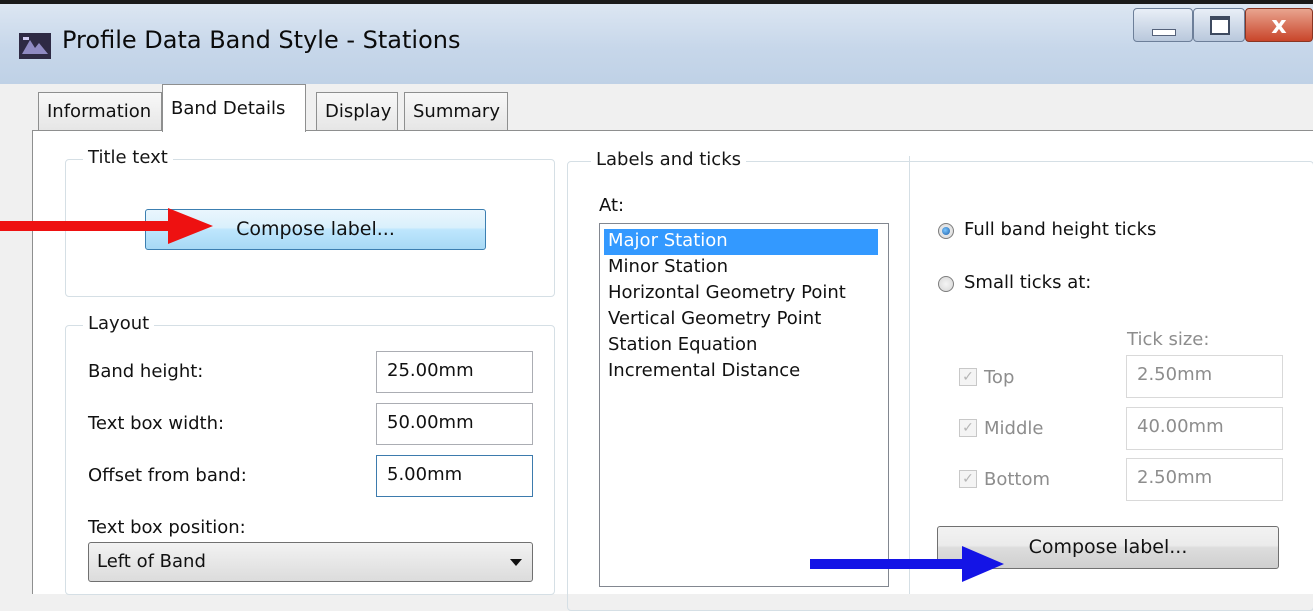  Describe the element at coordinates (234, 108) in the screenshot. I see `tab-band-details: Band Details` at that location.